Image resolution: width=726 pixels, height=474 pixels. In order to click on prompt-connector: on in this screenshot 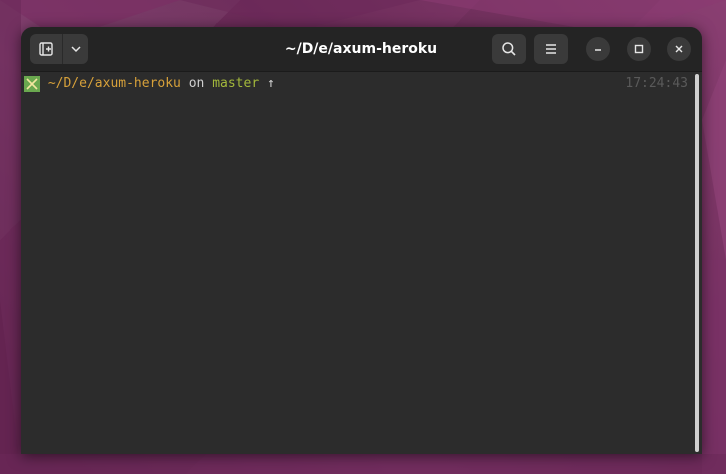, I will do `click(196, 83)`.